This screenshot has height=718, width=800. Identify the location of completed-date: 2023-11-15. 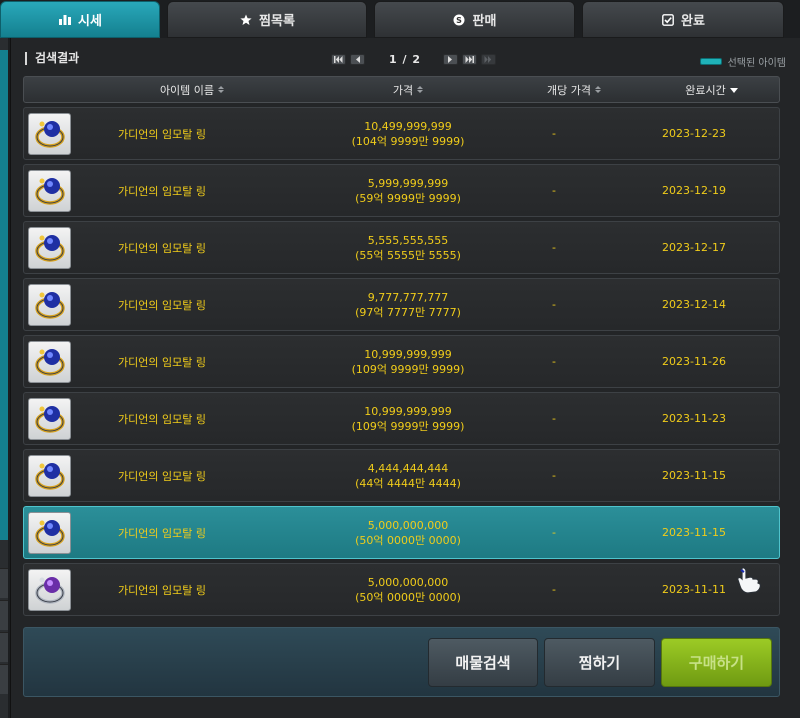
(694, 475).